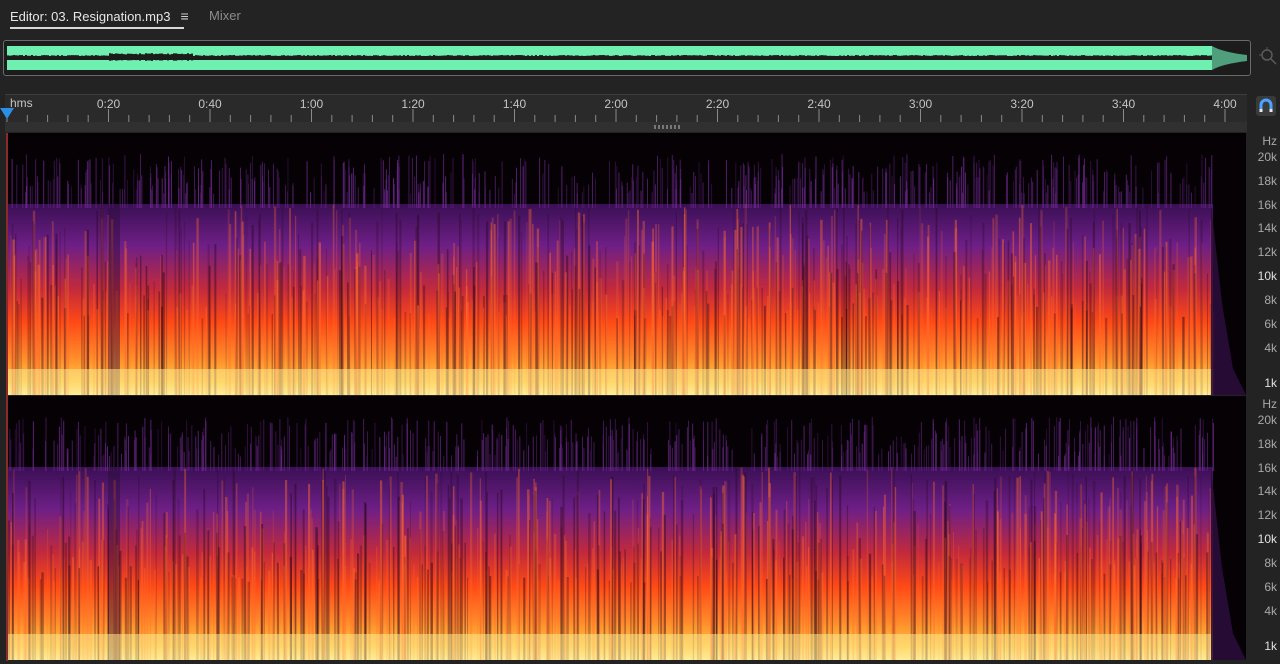 Image resolution: width=1280 pixels, height=664 pixels. I want to click on overview-navigator, so click(627, 58).